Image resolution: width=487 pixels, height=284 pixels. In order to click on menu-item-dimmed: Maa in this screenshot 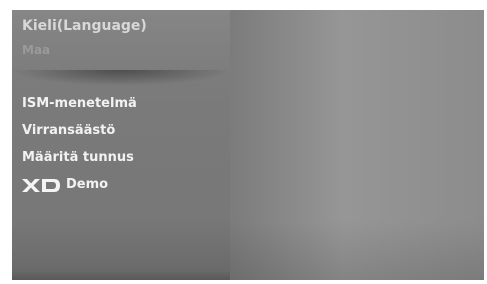, I will do `click(36, 50)`.